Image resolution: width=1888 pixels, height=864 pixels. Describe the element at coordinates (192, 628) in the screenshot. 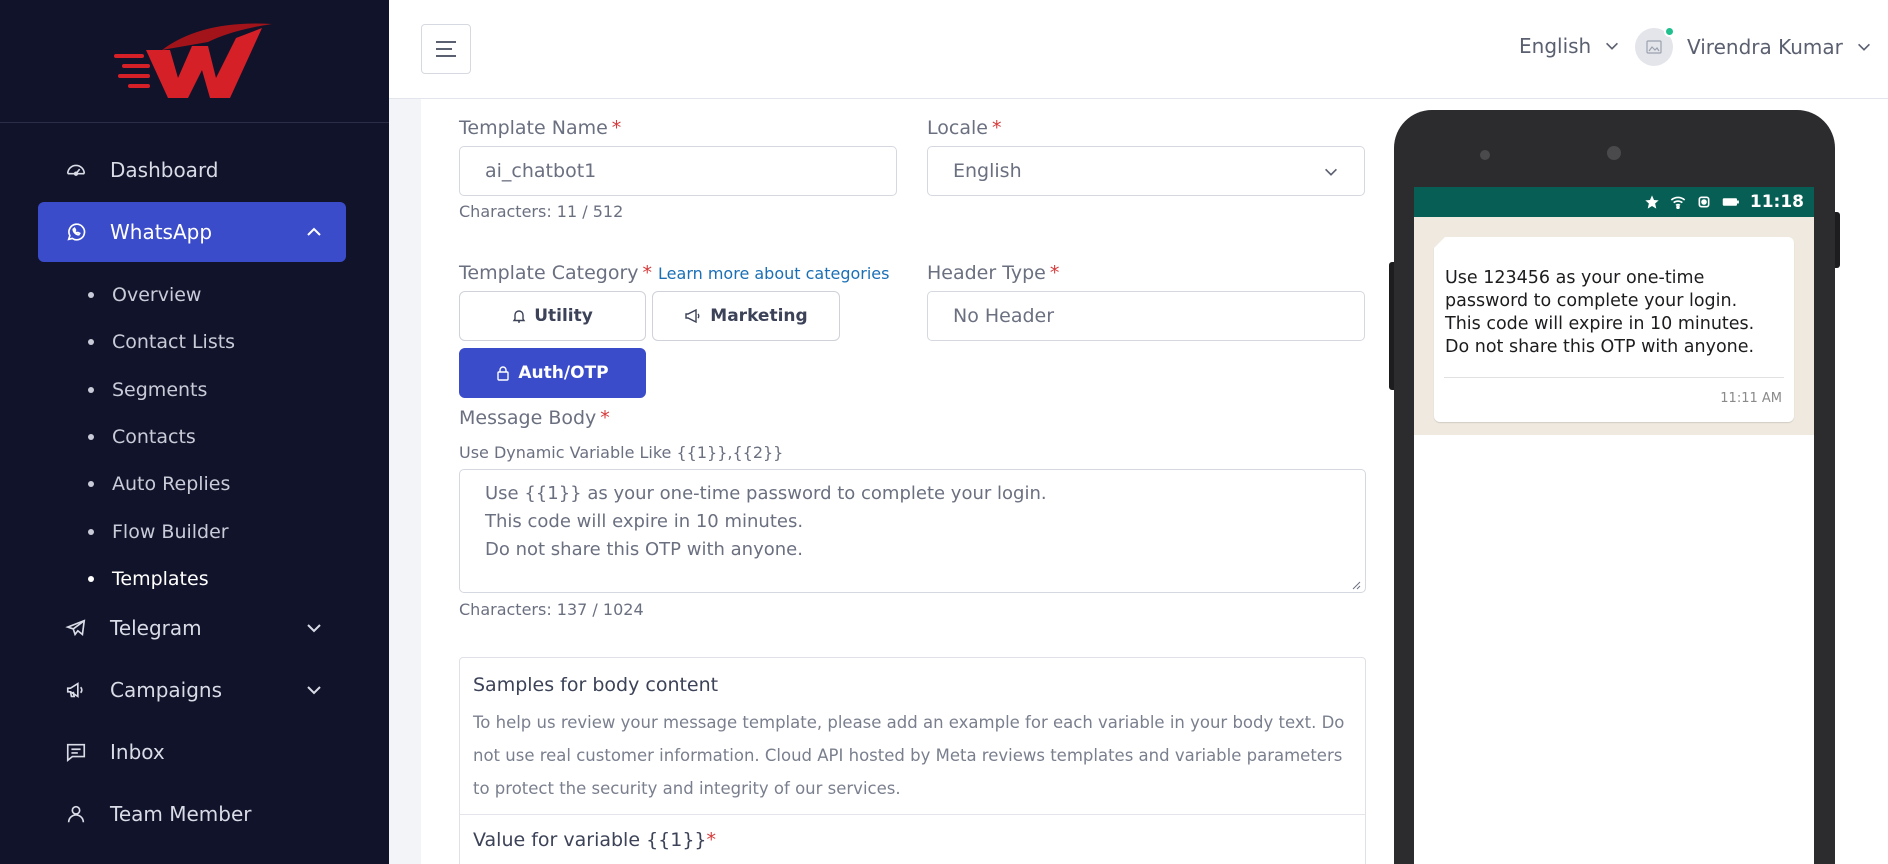

I see `sidebar-item-telegram: Telegram` at that location.